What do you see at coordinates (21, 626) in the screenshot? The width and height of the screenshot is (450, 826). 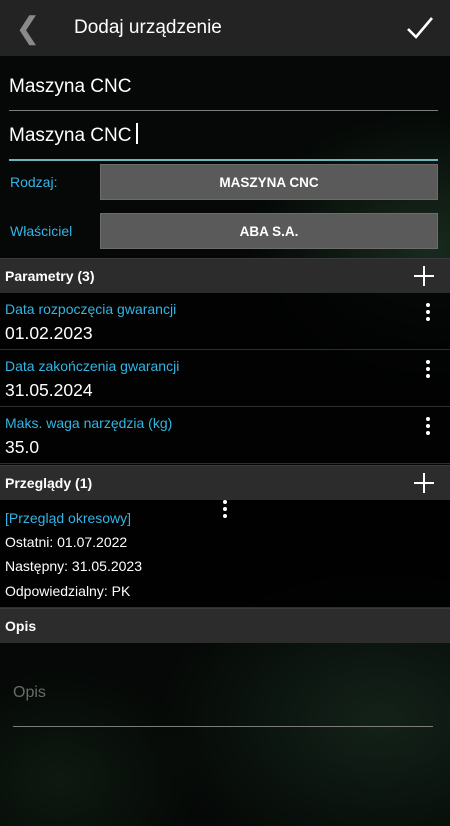 I see `description-title: Opis` at bounding box center [21, 626].